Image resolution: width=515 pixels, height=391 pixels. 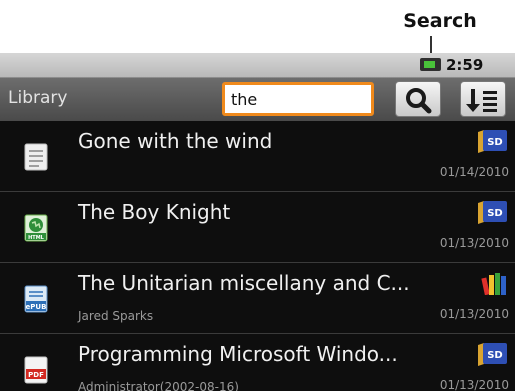 What do you see at coordinates (440, 21) in the screenshot?
I see `callout-label: Search` at bounding box center [440, 21].